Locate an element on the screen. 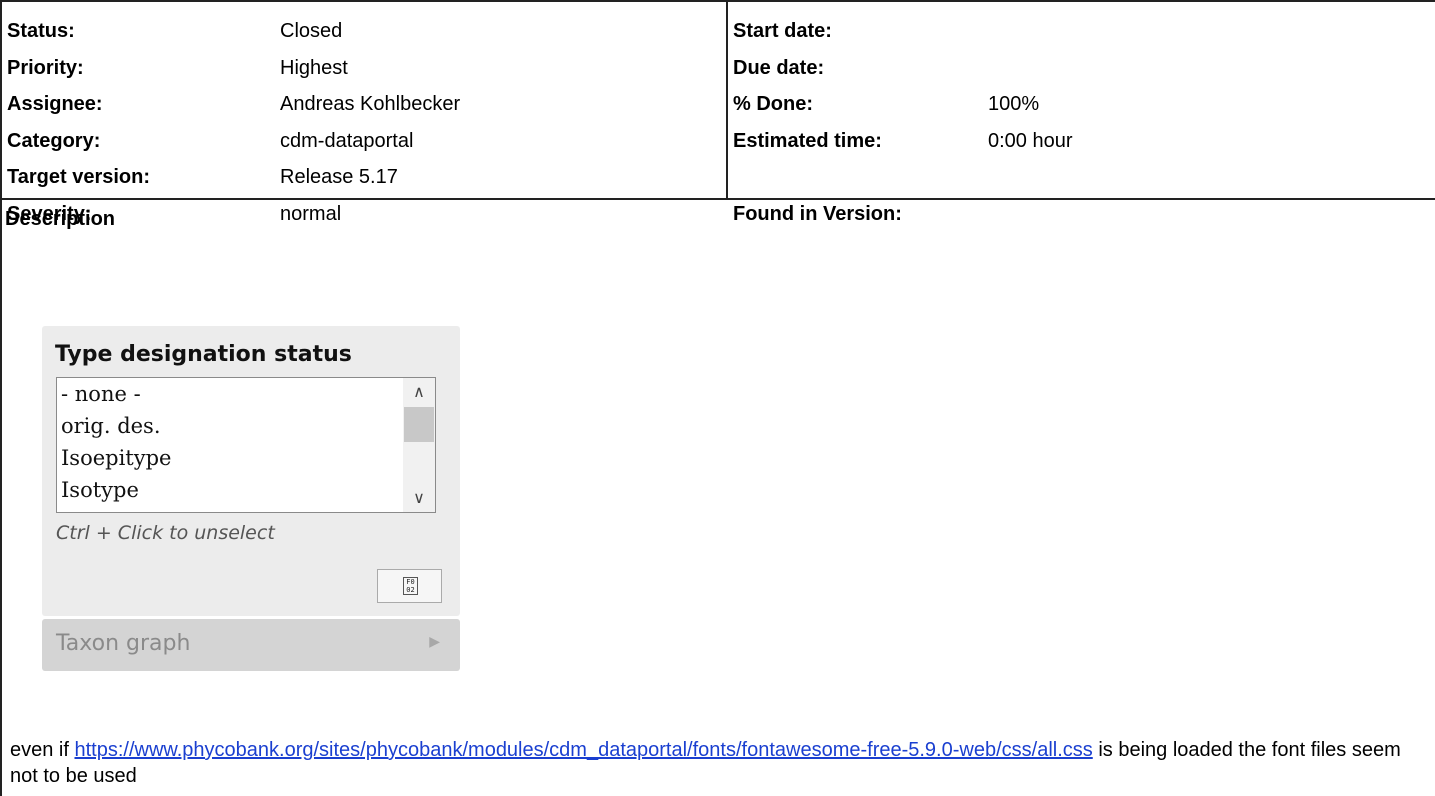 The height and width of the screenshot is (796, 1435). attribute-row-done: % Done: 100% is located at coordinates (1081, 104).